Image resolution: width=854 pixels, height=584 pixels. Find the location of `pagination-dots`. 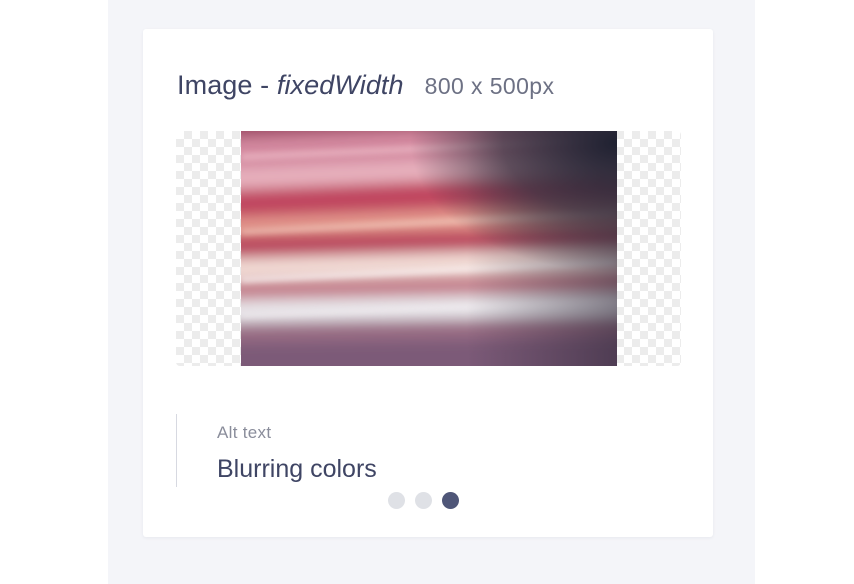

pagination-dots is located at coordinates (423, 500).